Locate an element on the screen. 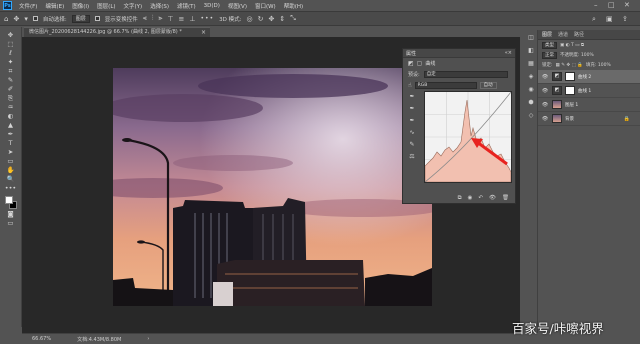  3d-roll-icon: ↻ is located at coordinates (261, 19).